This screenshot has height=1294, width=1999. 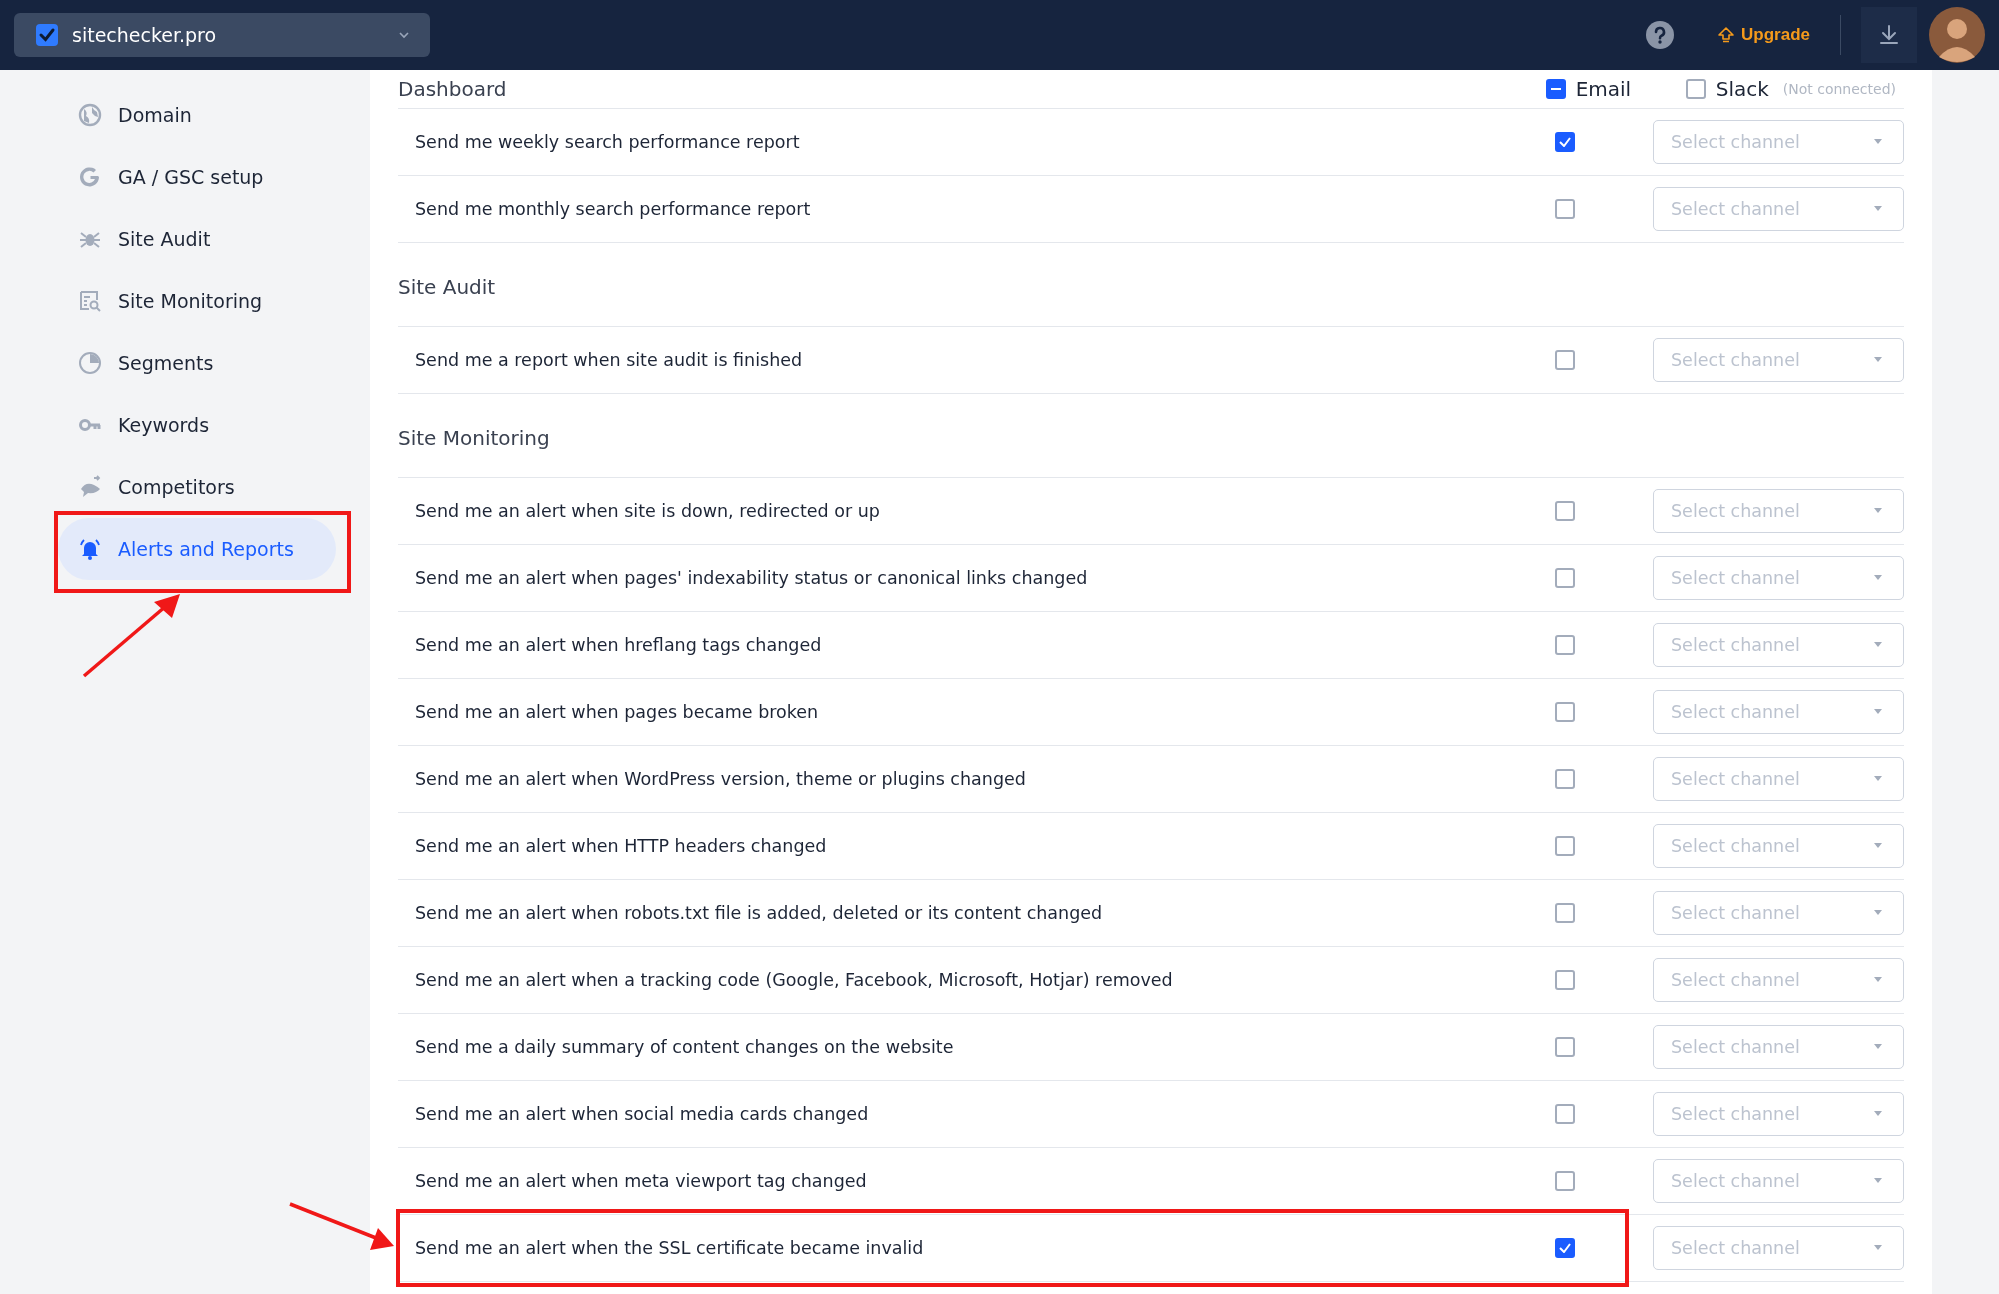 I want to click on sidebar-item: Keywords, so click(x=197, y=425).